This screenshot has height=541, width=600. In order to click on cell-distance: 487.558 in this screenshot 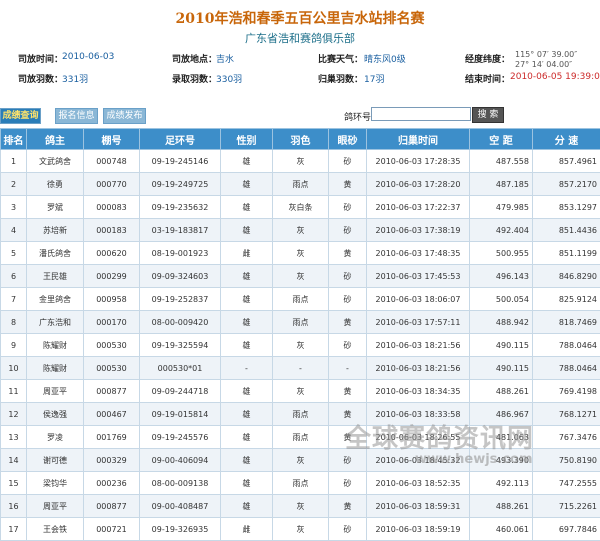, I will do `click(501, 161)`.